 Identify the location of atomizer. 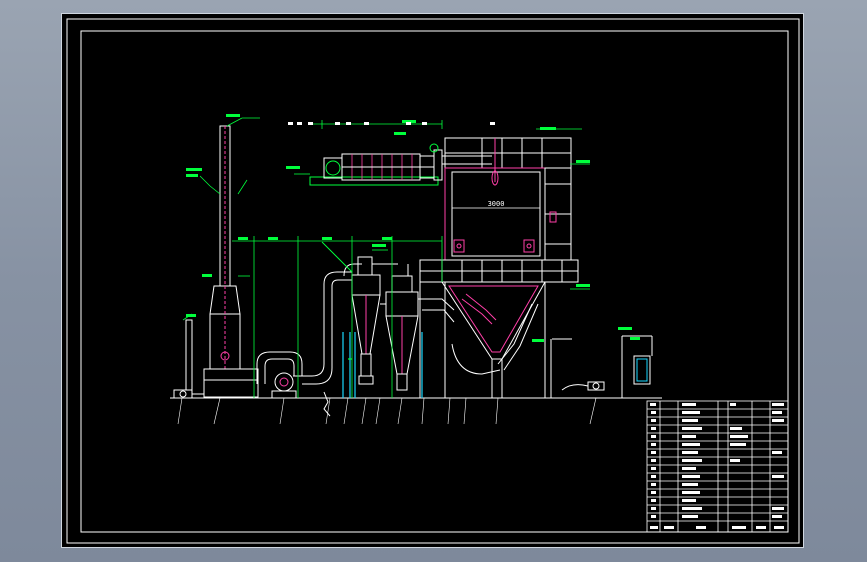
(495, 162).